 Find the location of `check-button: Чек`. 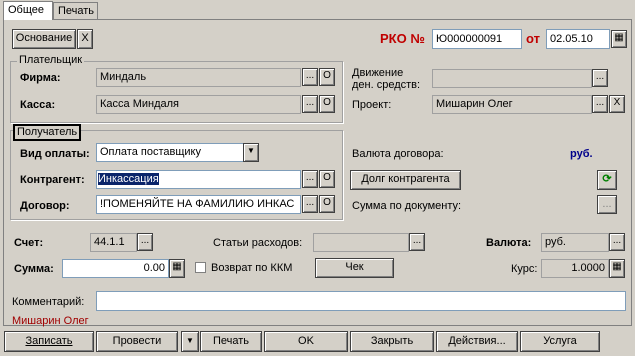

check-button: Чек is located at coordinates (354, 268).